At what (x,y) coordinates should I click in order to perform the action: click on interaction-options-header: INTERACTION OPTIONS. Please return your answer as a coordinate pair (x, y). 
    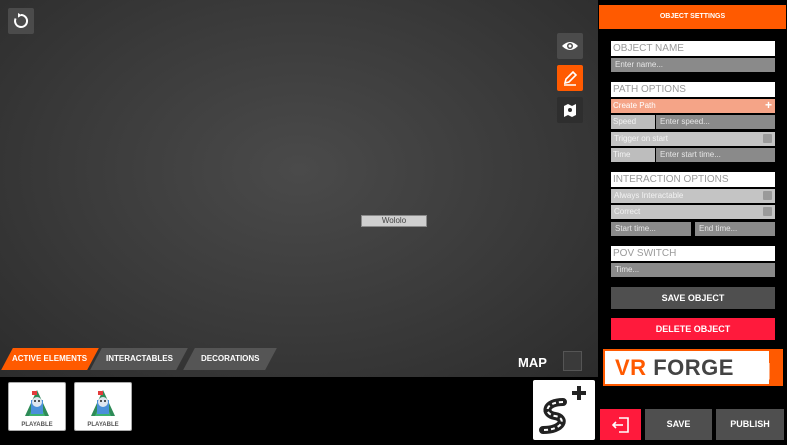
    Looking at the image, I should click on (693, 179).